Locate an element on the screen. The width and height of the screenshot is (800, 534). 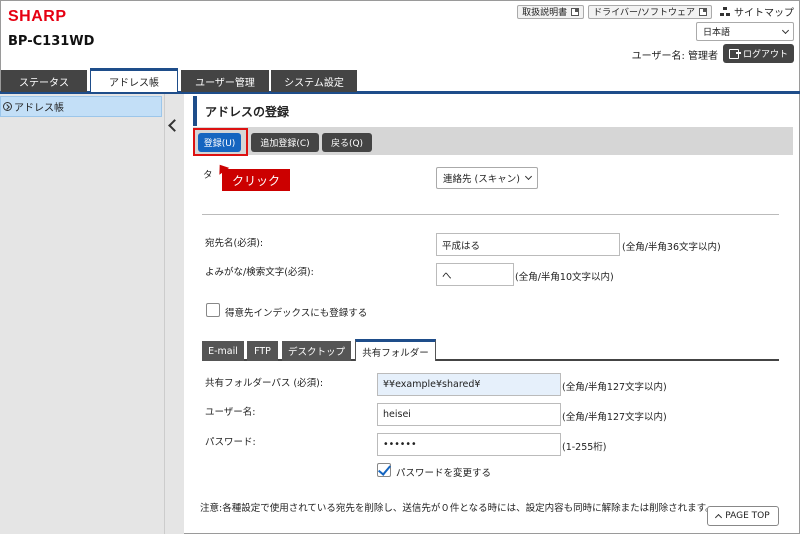
main-tab-bar: ステータス アドレス帳 ユーザー管理 システム設定 is located at coordinates (400, 81).